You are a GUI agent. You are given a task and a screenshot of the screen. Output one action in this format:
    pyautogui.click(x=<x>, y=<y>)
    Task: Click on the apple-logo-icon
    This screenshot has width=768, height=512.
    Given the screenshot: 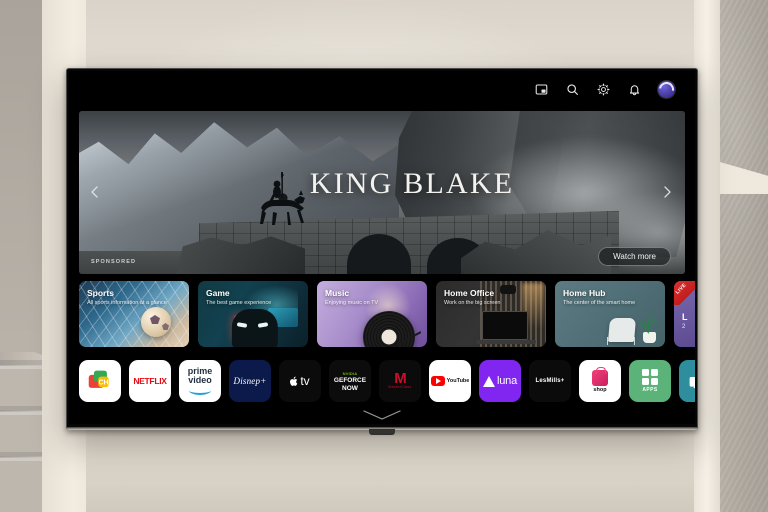 What is the action you would take?
    pyautogui.click(x=294, y=381)
    